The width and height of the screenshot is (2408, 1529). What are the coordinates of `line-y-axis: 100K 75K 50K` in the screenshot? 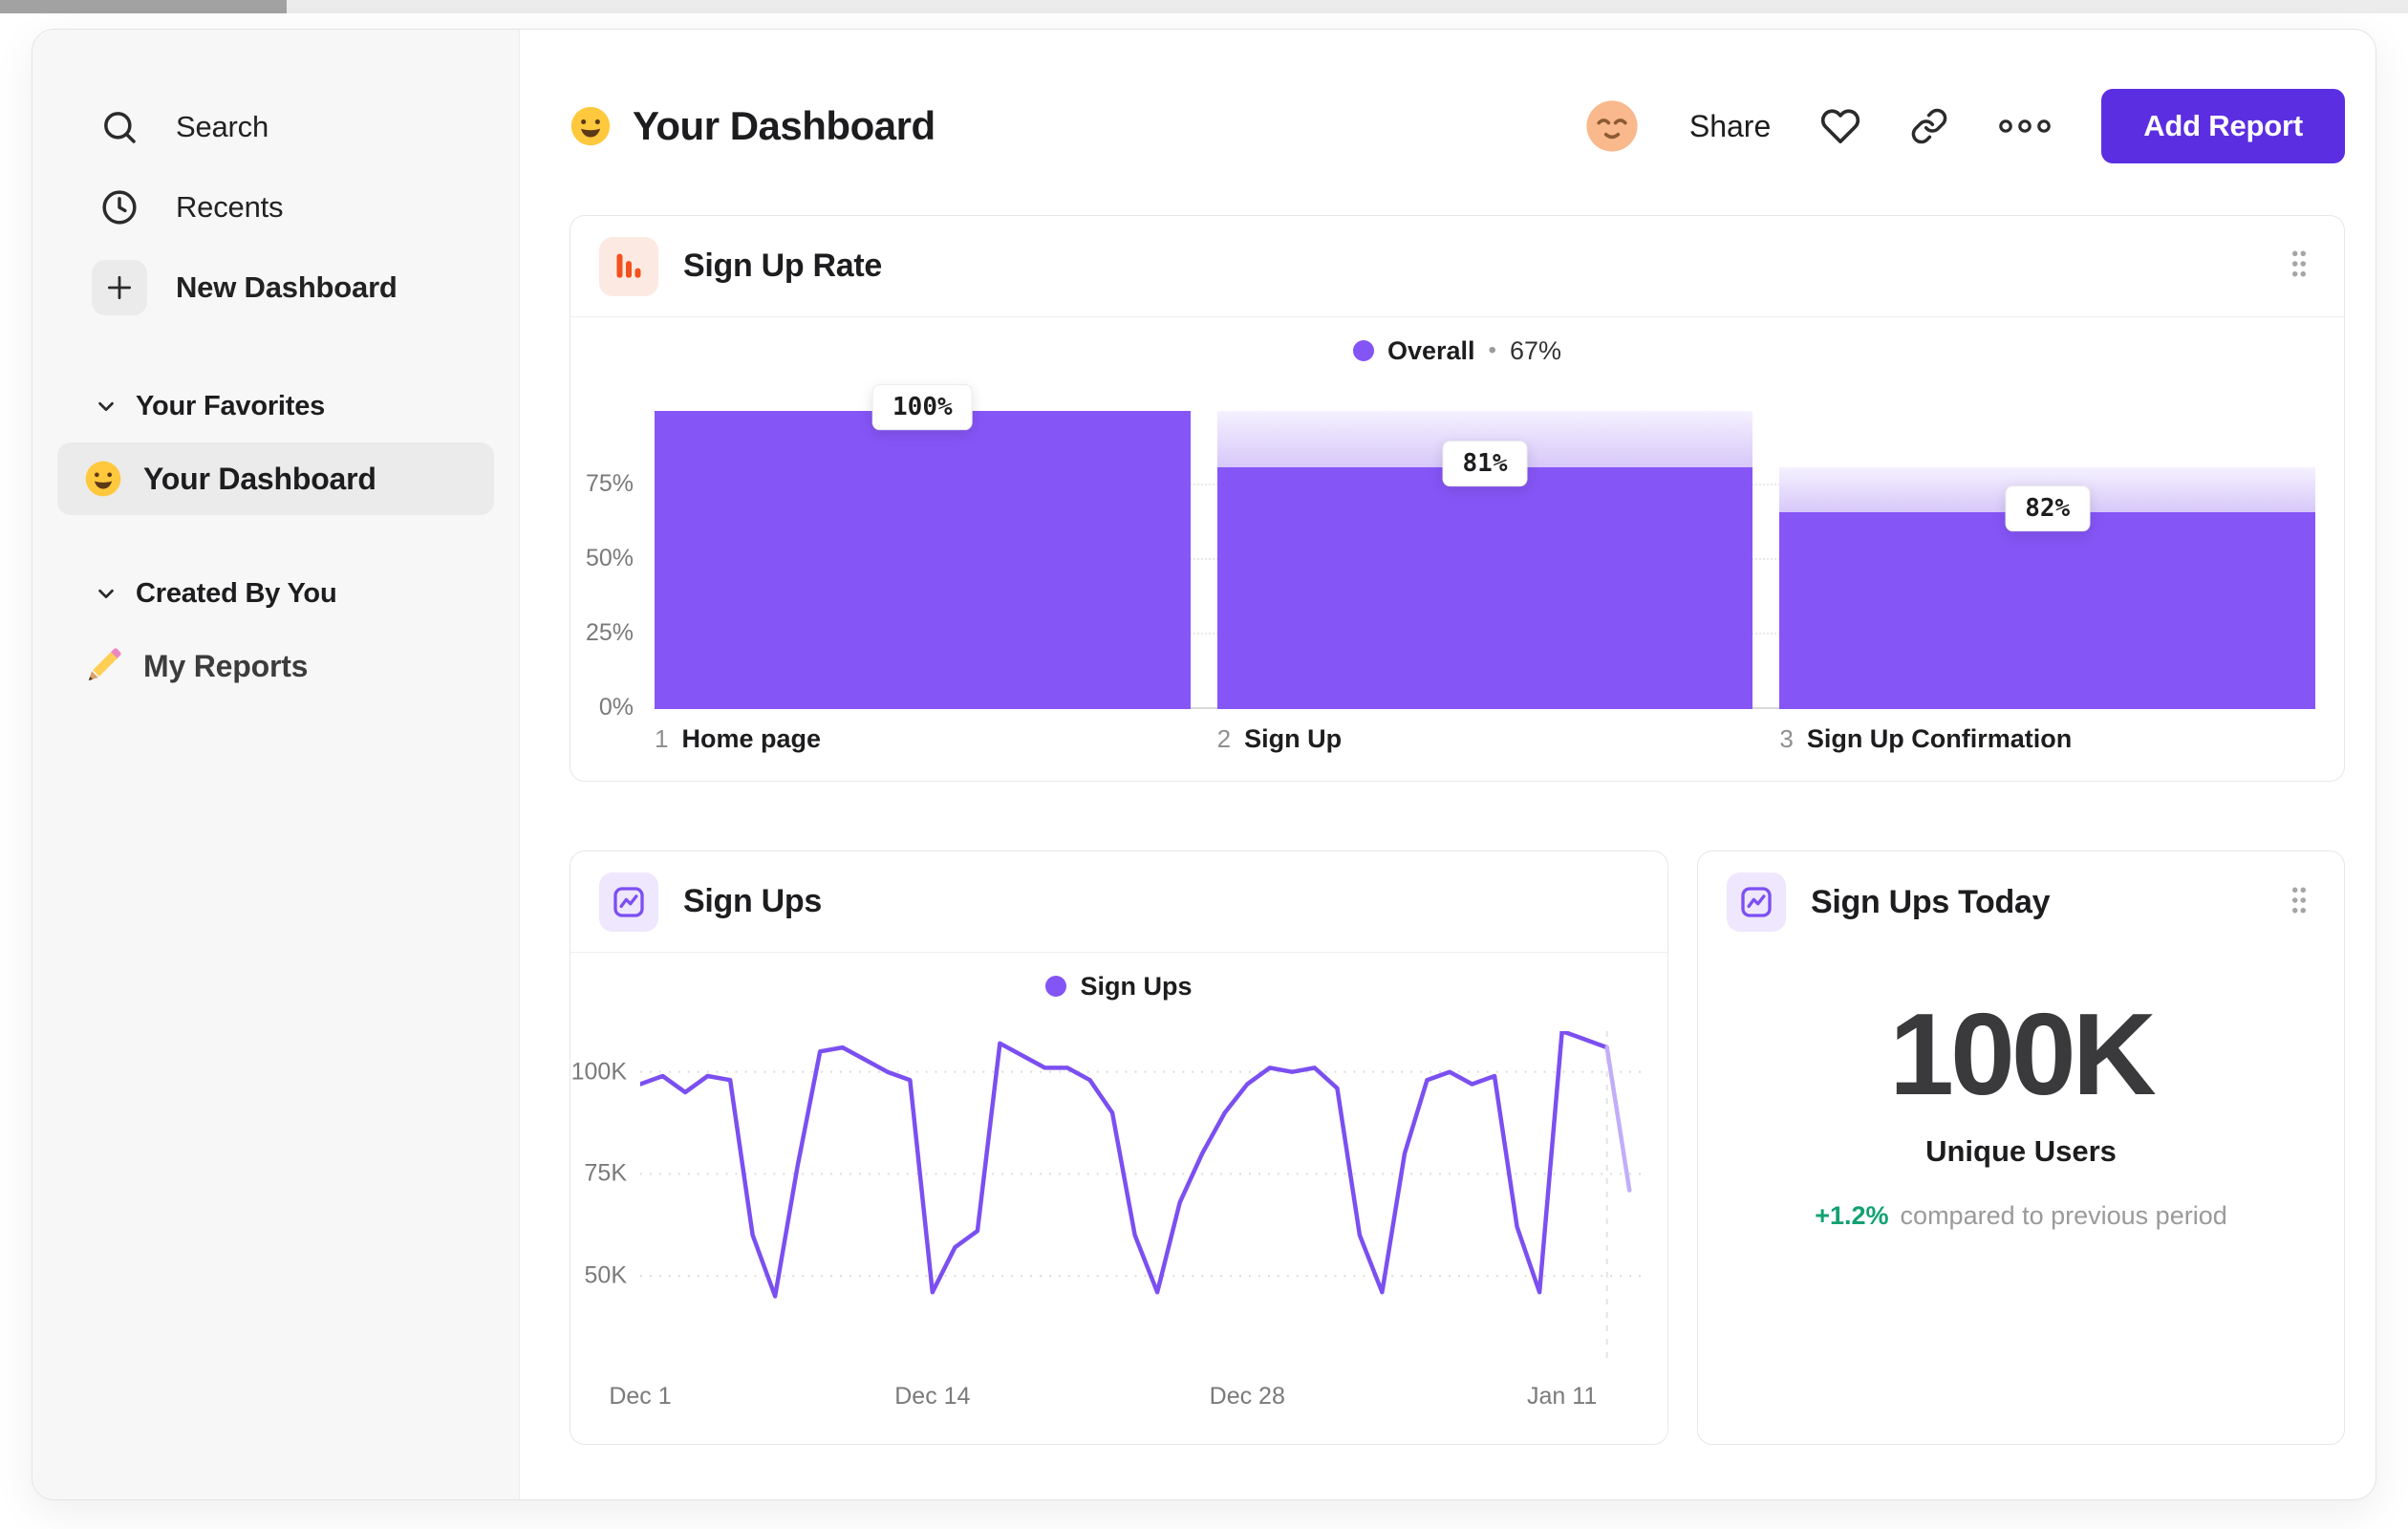 It's located at (605, 1198).